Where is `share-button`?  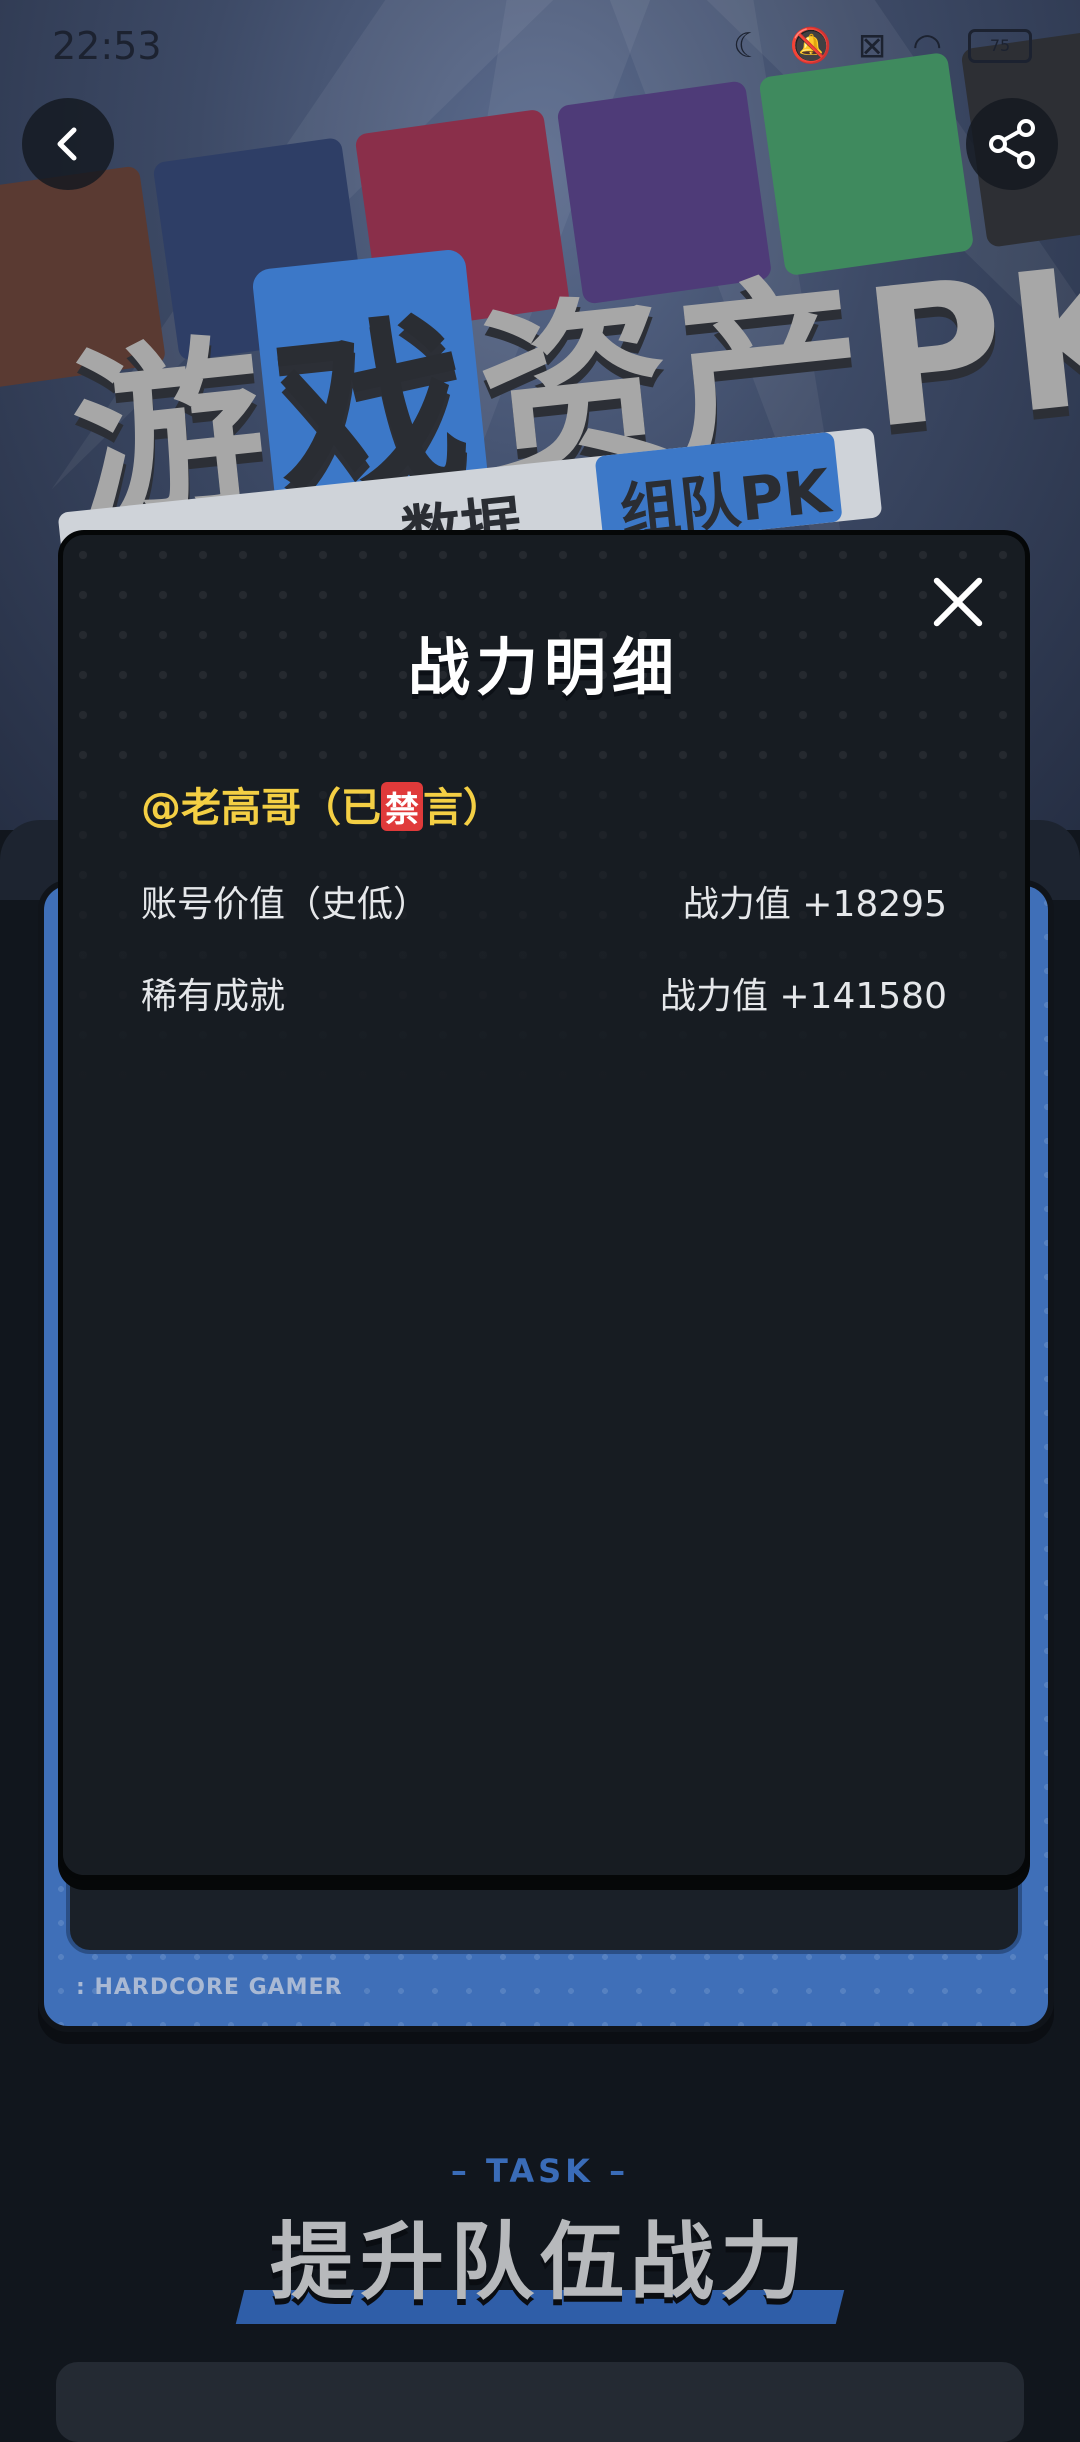
share-button is located at coordinates (1012, 144).